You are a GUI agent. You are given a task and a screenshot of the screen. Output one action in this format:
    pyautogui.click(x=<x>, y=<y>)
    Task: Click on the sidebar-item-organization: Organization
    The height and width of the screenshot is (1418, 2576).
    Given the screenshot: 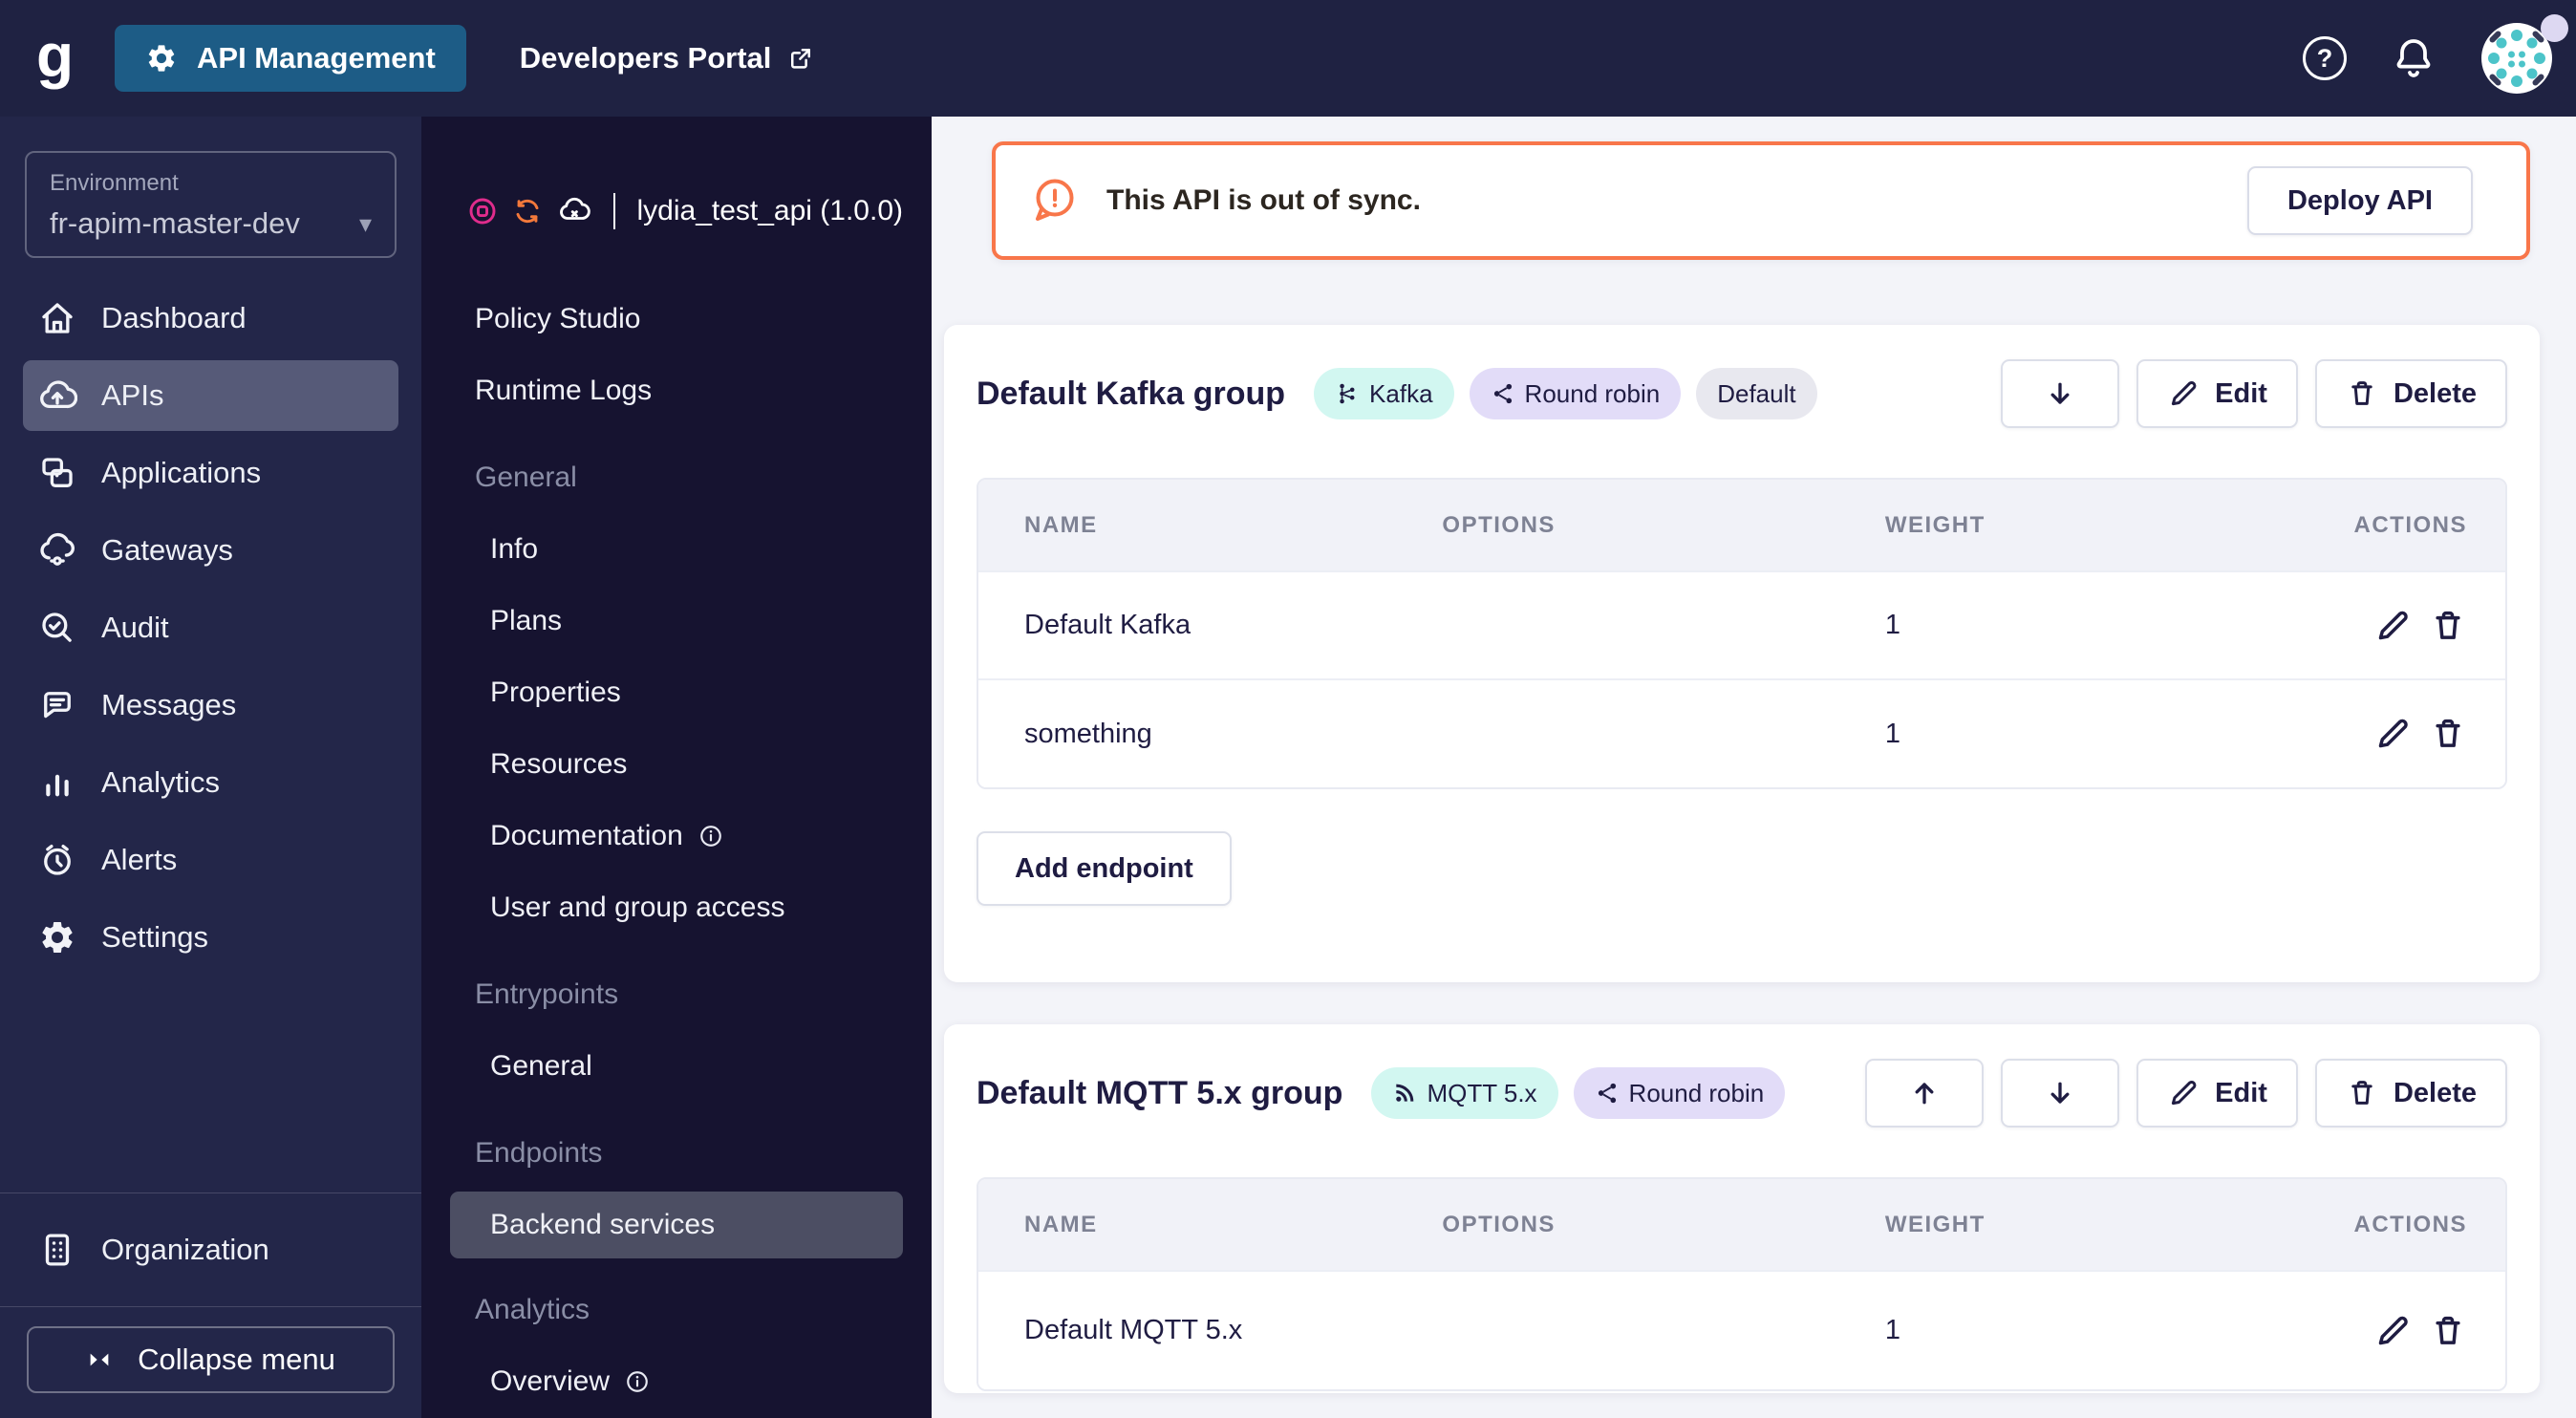 What is the action you would take?
    pyautogui.click(x=210, y=1249)
    